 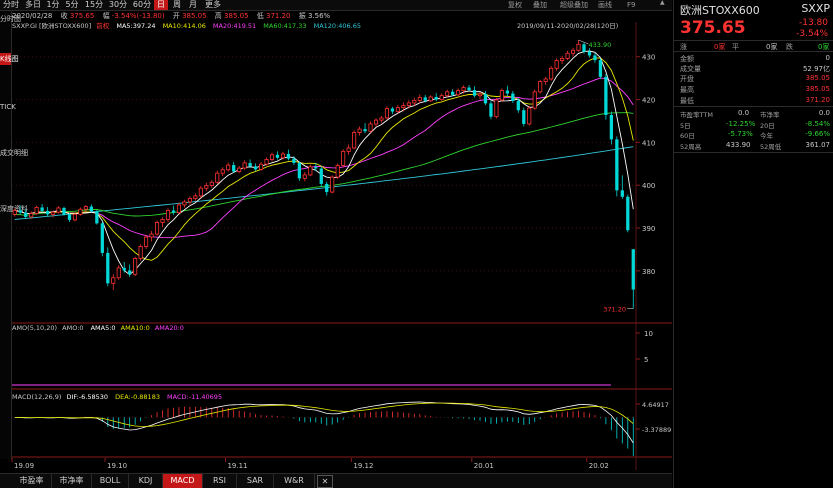 What do you see at coordinates (37, 397) in the screenshot?
I see `macd-name: MACD(12,26,9)` at bounding box center [37, 397].